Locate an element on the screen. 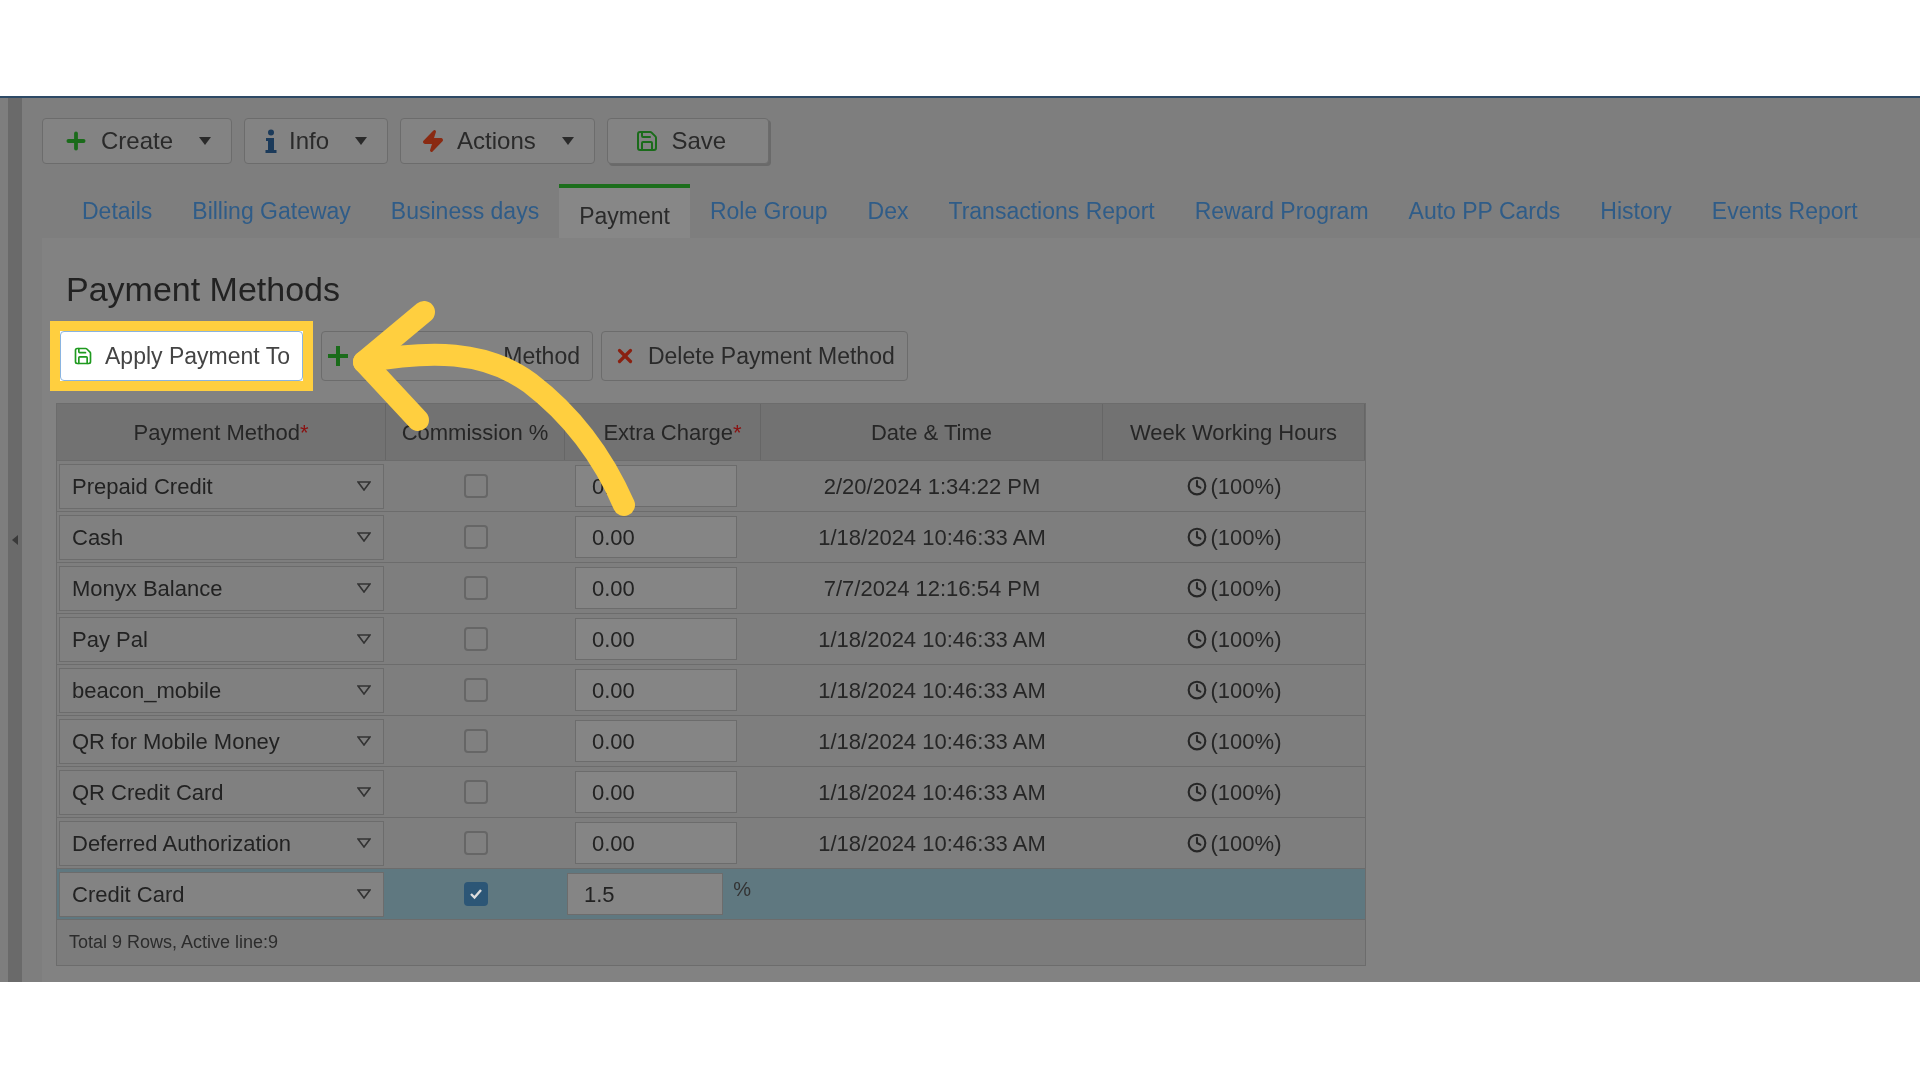 The height and width of the screenshot is (1080, 1920). lightning-icon is located at coordinates (433, 141).